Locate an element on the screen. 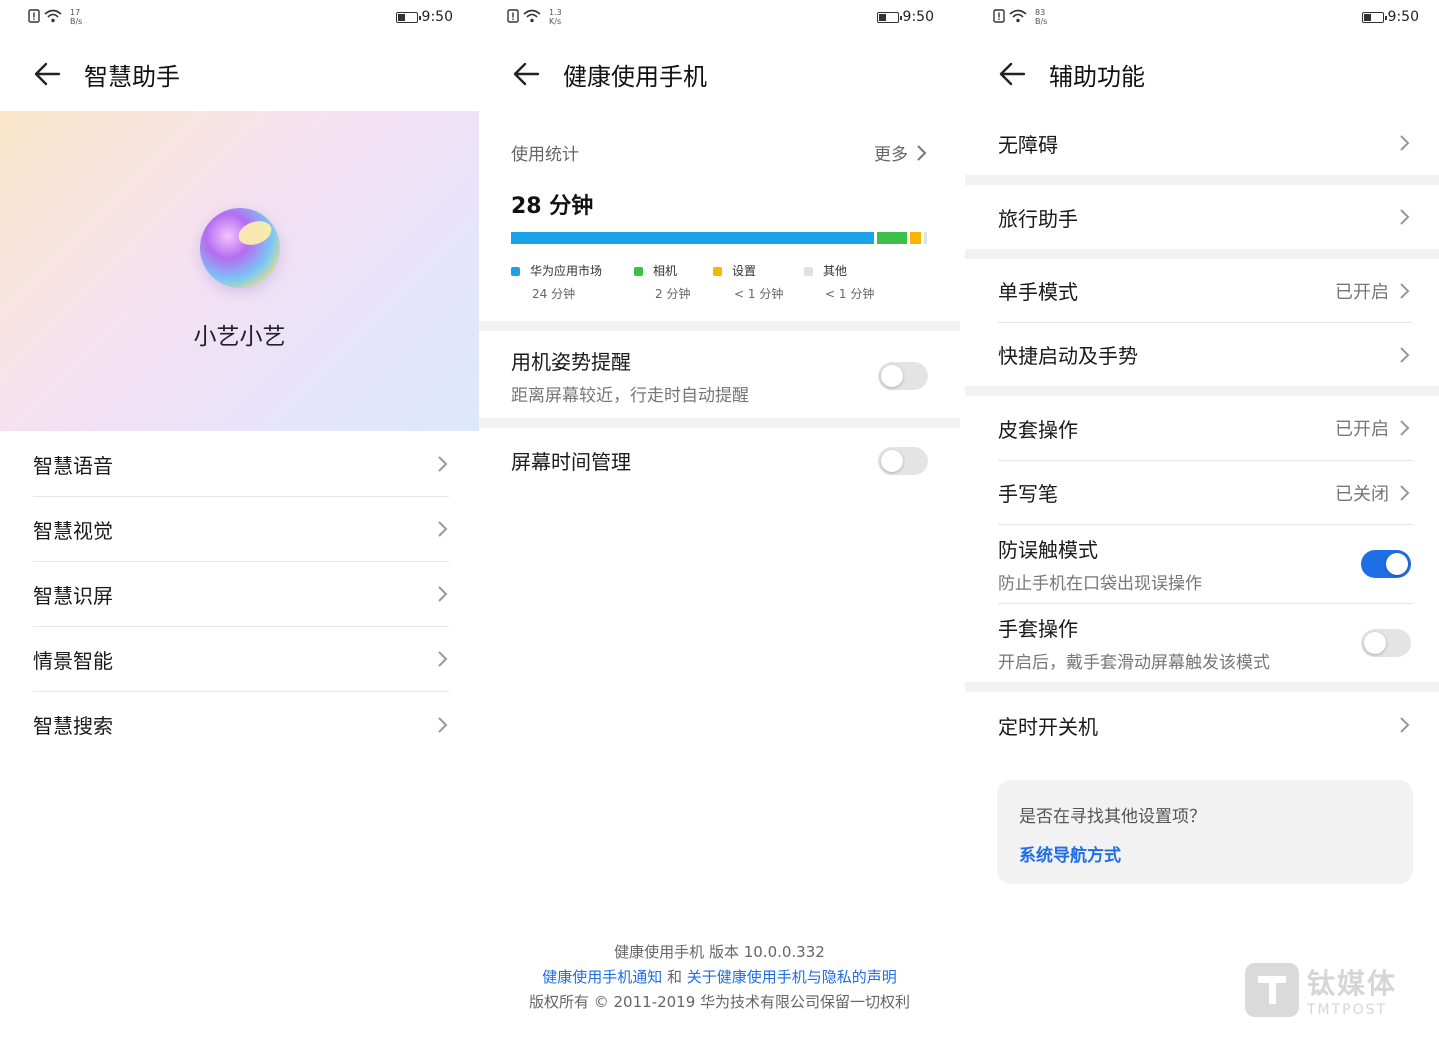  legend-item: 其他 < 1 分钟 is located at coordinates (839, 282).